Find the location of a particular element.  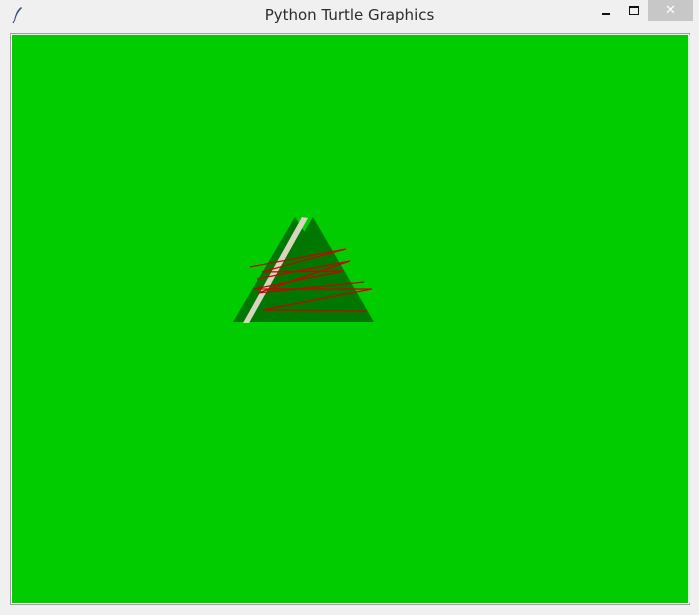

close-icon: ✕ is located at coordinates (670, 10).